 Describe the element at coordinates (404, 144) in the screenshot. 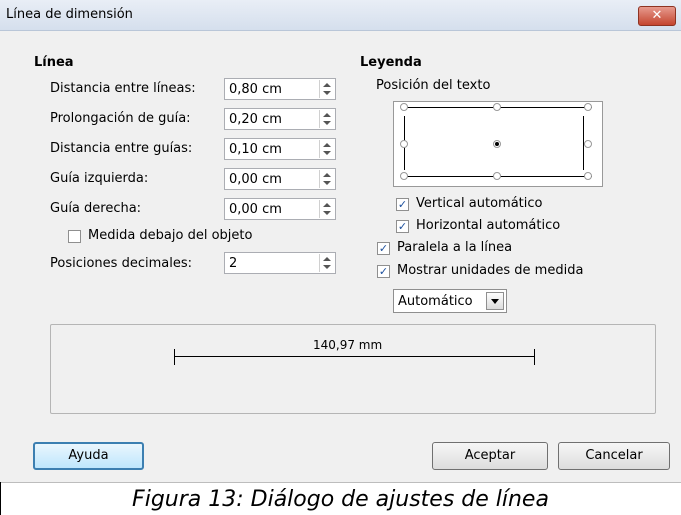

I see `position-radio-middle-left` at that location.